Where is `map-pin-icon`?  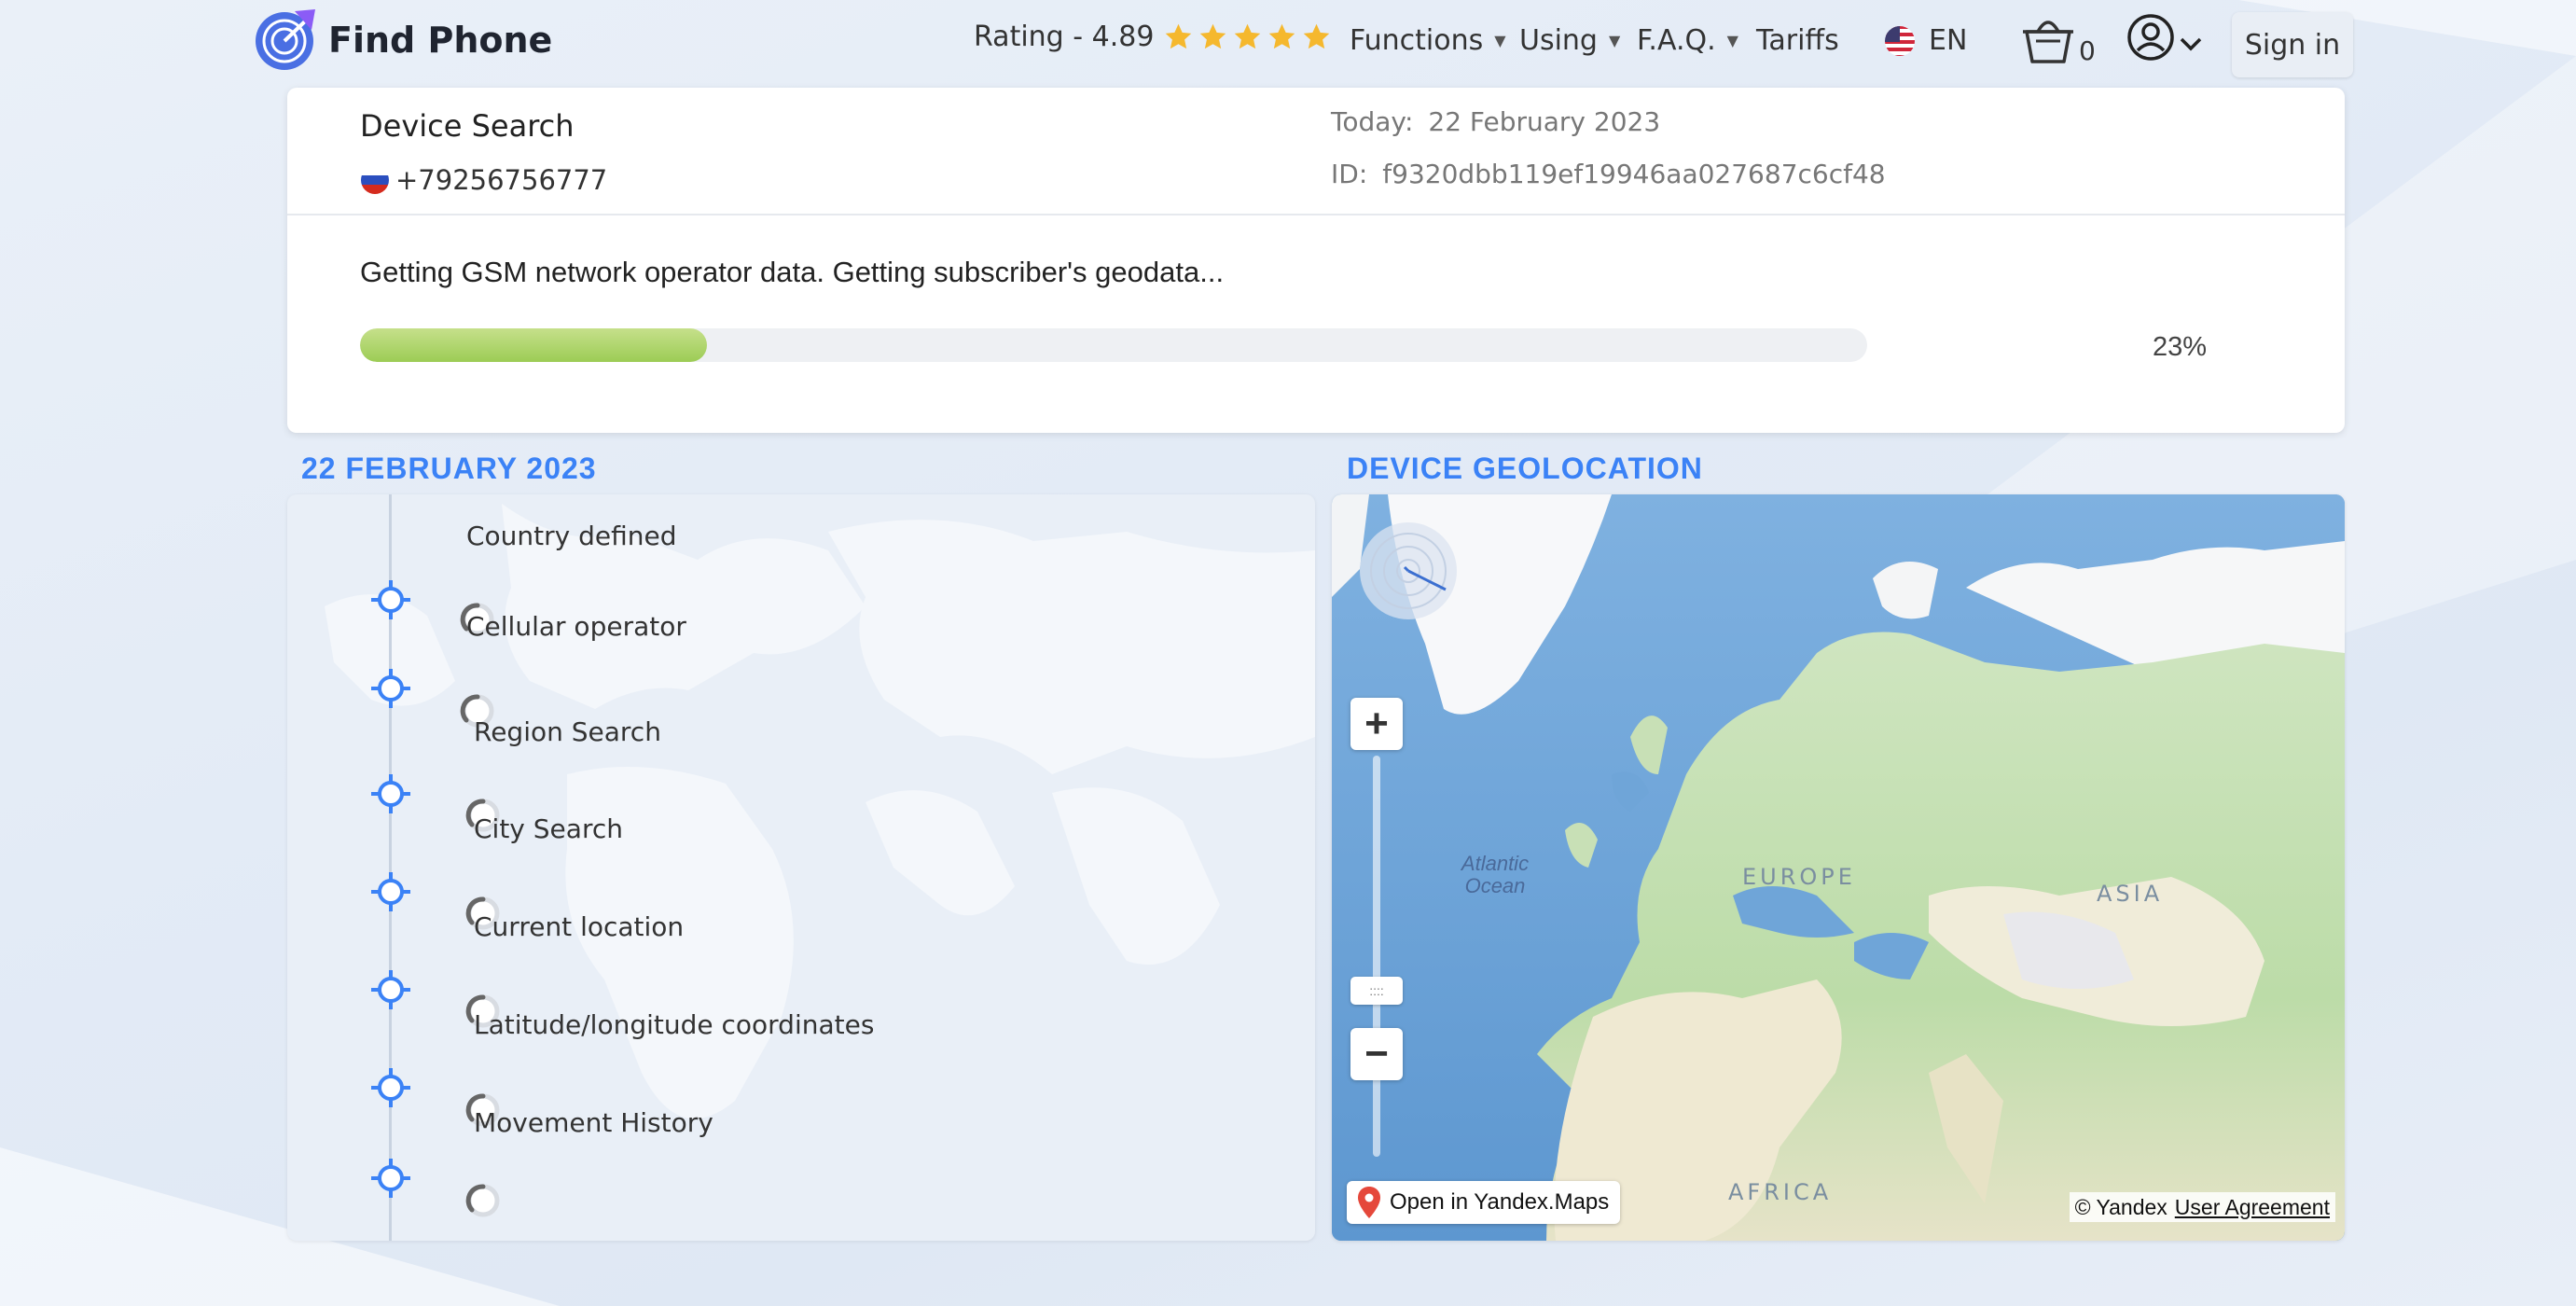 map-pin-icon is located at coordinates (1369, 1202).